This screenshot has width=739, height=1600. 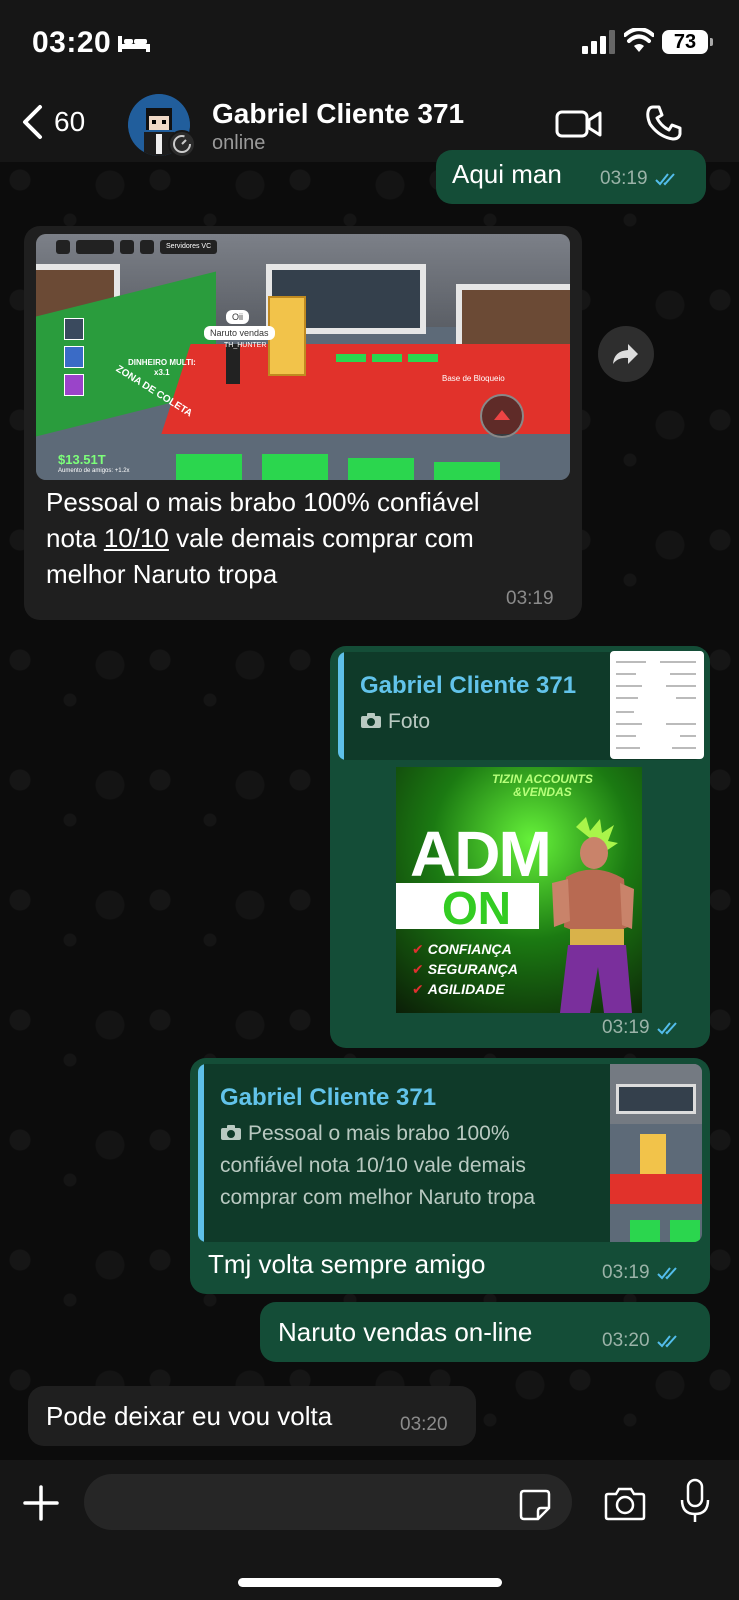 I want to click on quote-type-label: Foto, so click(x=409, y=721).